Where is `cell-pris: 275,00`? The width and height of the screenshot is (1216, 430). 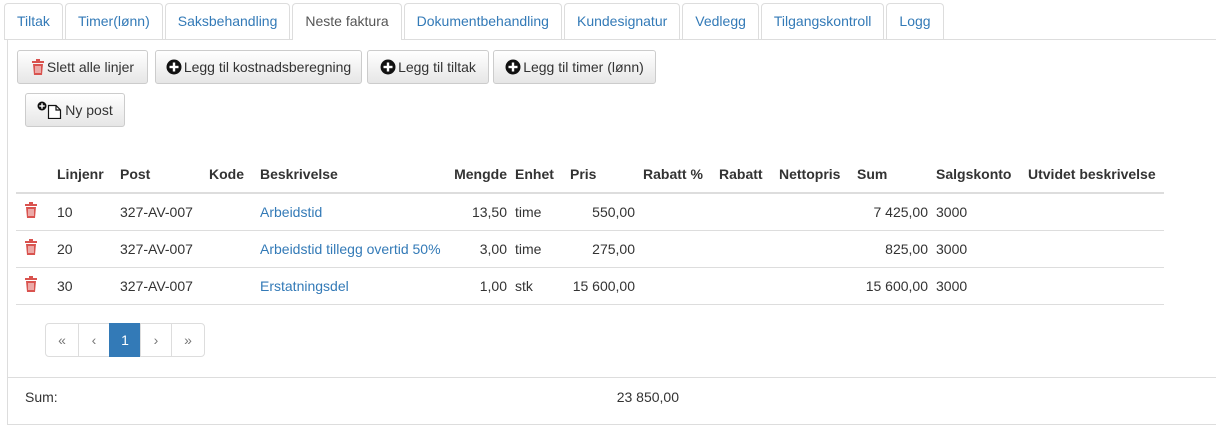
cell-pris: 275,00 is located at coordinates (606, 249).